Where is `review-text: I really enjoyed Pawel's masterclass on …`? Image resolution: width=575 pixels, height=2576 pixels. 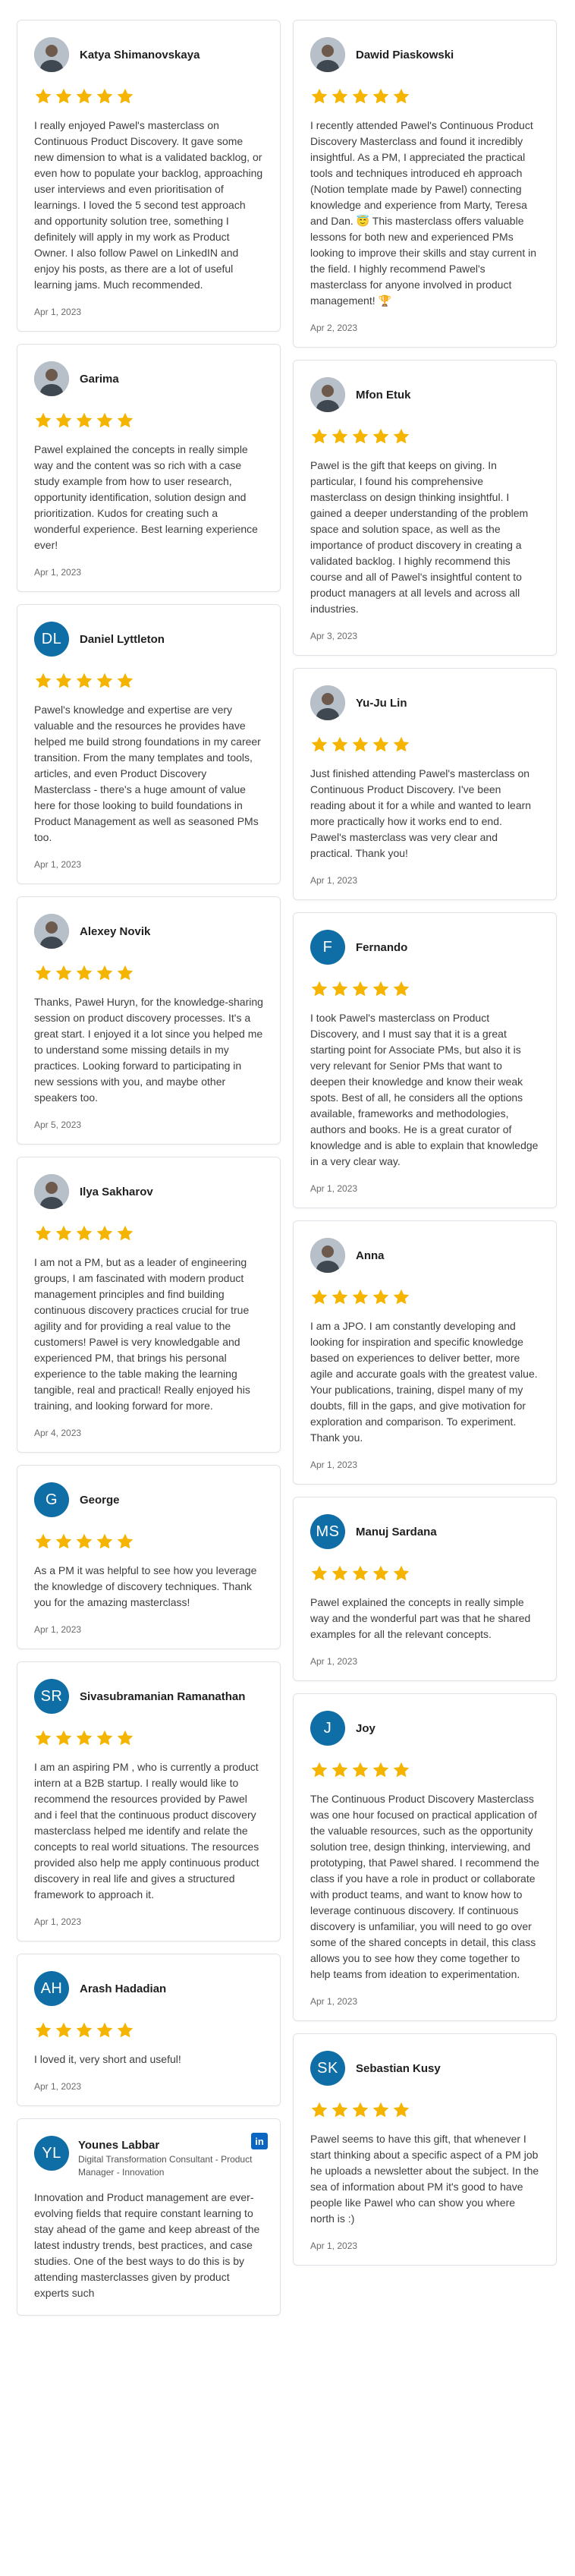 review-text: I really enjoyed Pawel's masterclass on … is located at coordinates (148, 205).